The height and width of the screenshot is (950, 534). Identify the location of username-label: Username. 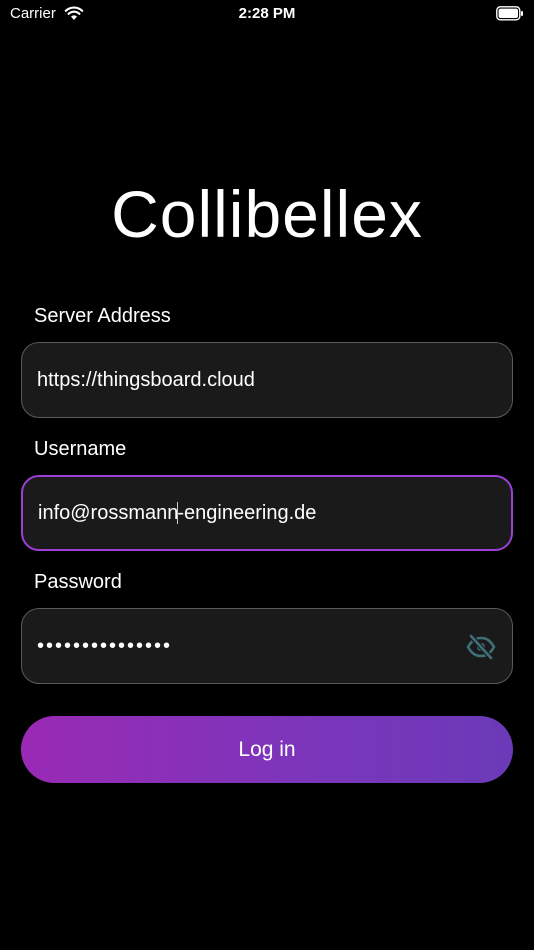
(80, 449).